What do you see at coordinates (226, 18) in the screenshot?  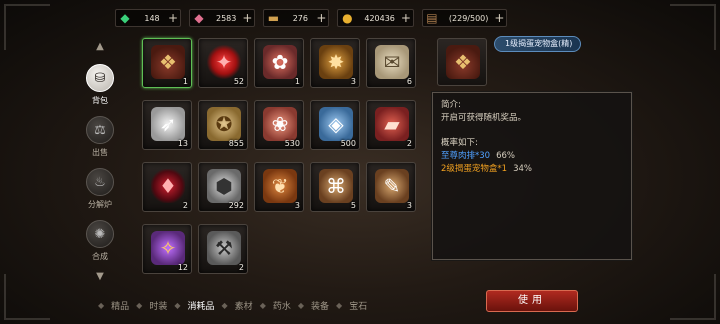 I see `currency-value: 2583` at bounding box center [226, 18].